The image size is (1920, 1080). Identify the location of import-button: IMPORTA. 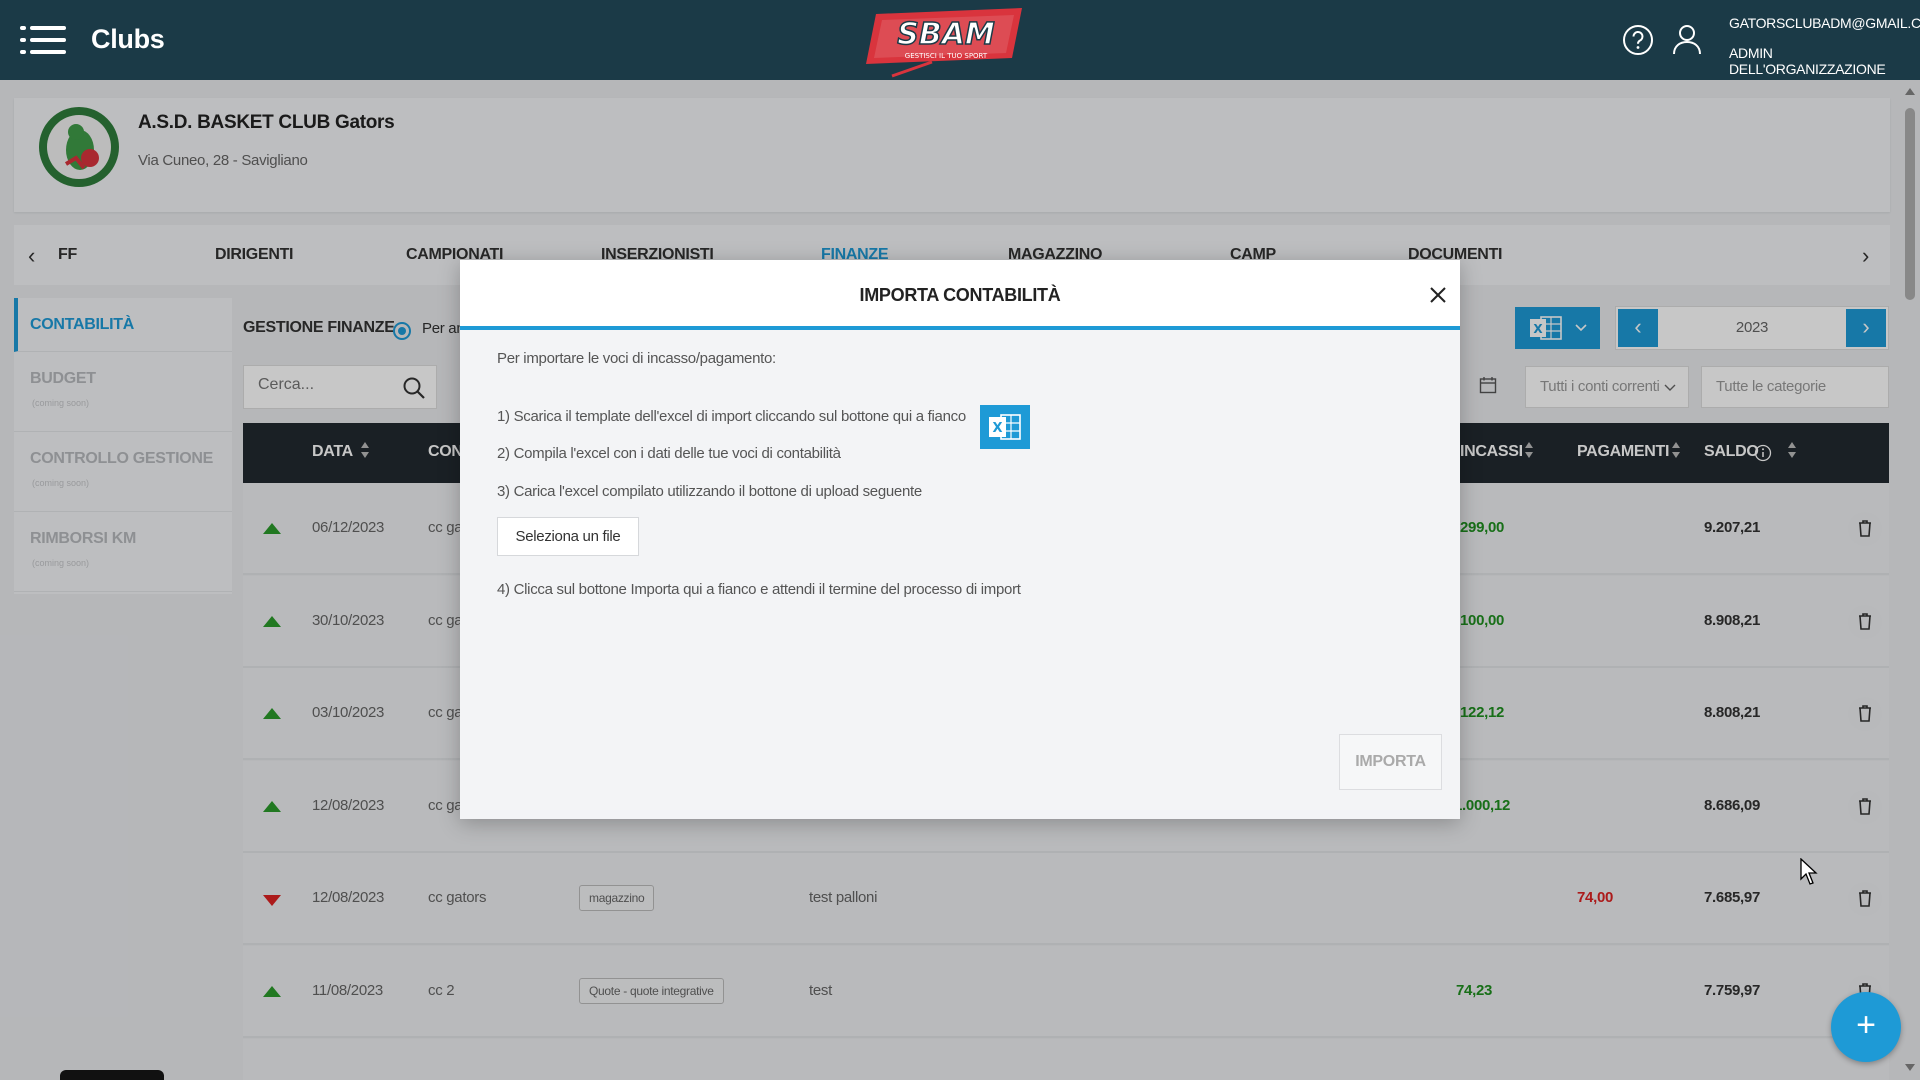
(1390, 762).